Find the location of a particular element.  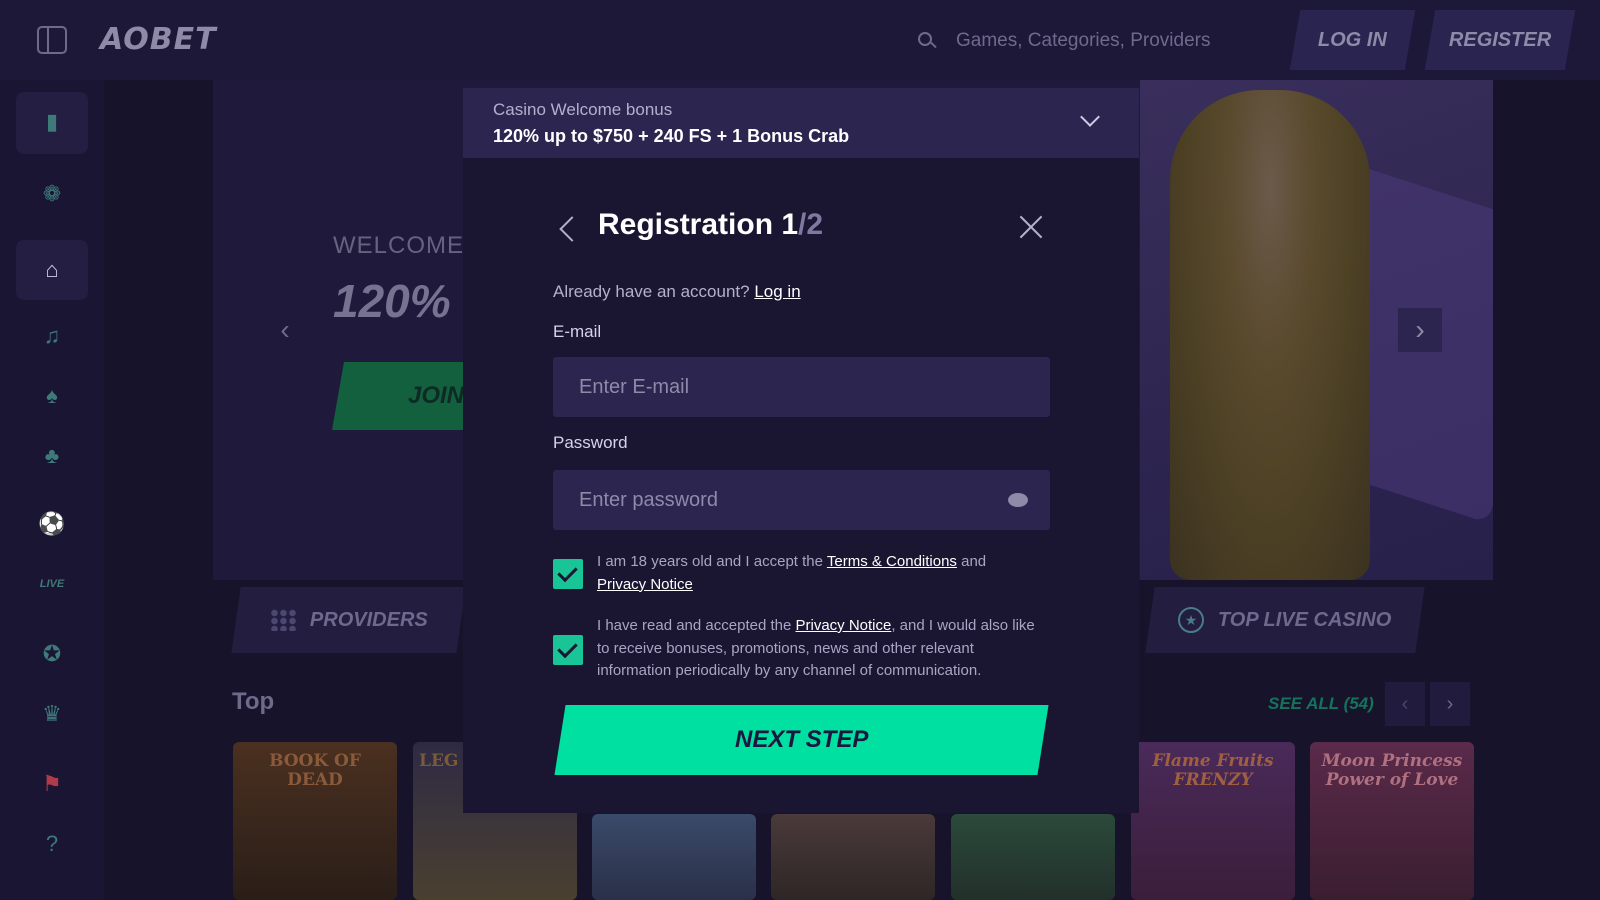

see-all-link: SEE ALL (54) is located at coordinates (1321, 704).